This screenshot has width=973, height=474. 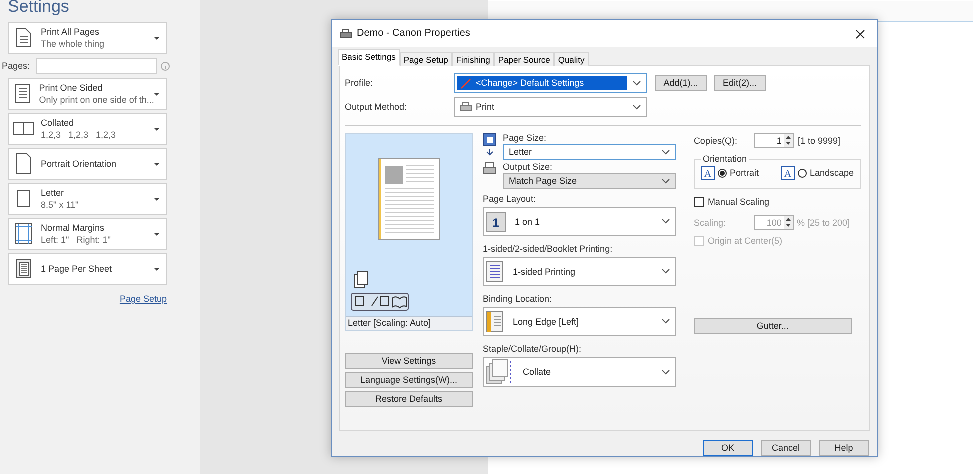 I want to click on profile-label: Profile:, so click(x=359, y=83).